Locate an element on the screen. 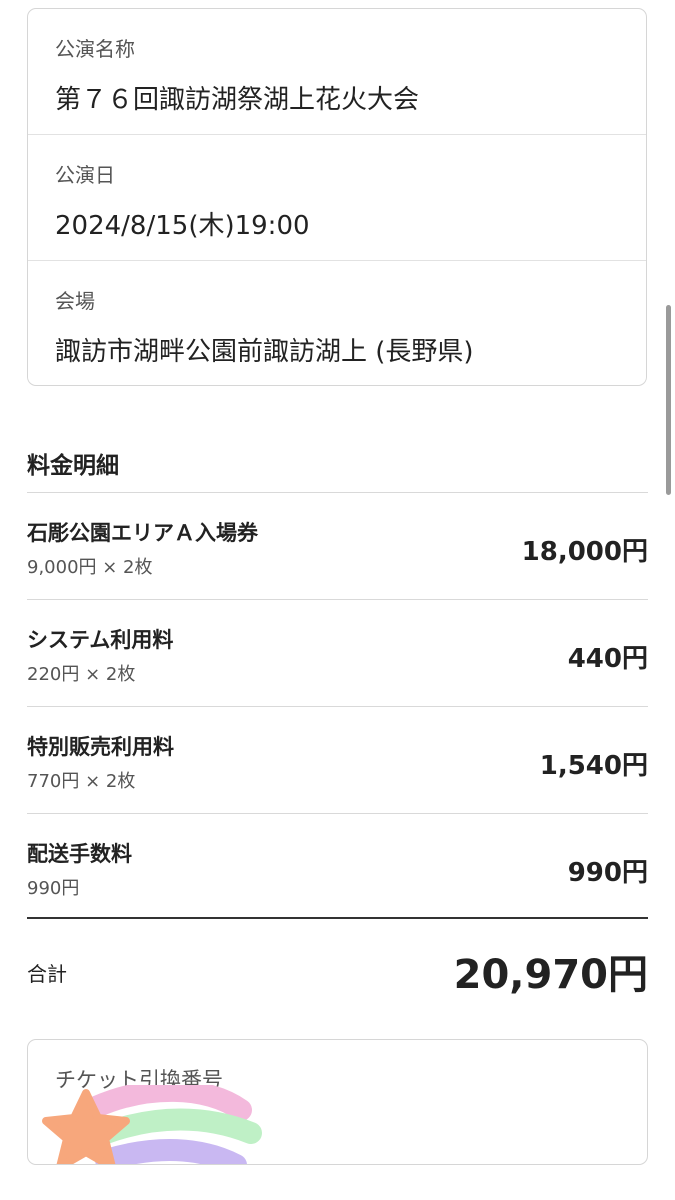 The image size is (675, 1200). event-date-row: 公演日 2024/8/15(木)19:00 is located at coordinates (337, 198).